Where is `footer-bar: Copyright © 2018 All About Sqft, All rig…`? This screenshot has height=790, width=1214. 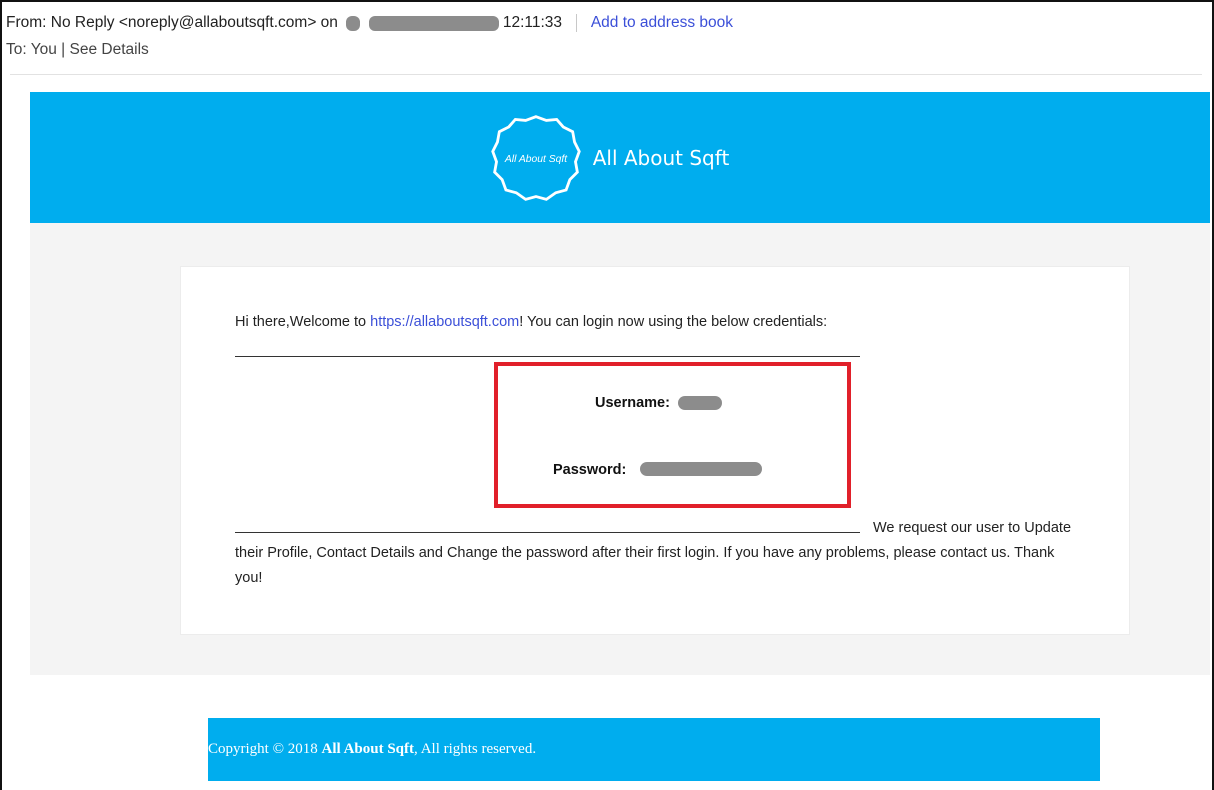 footer-bar: Copyright © 2018 All About Sqft, All rig… is located at coordinates (654, 749).